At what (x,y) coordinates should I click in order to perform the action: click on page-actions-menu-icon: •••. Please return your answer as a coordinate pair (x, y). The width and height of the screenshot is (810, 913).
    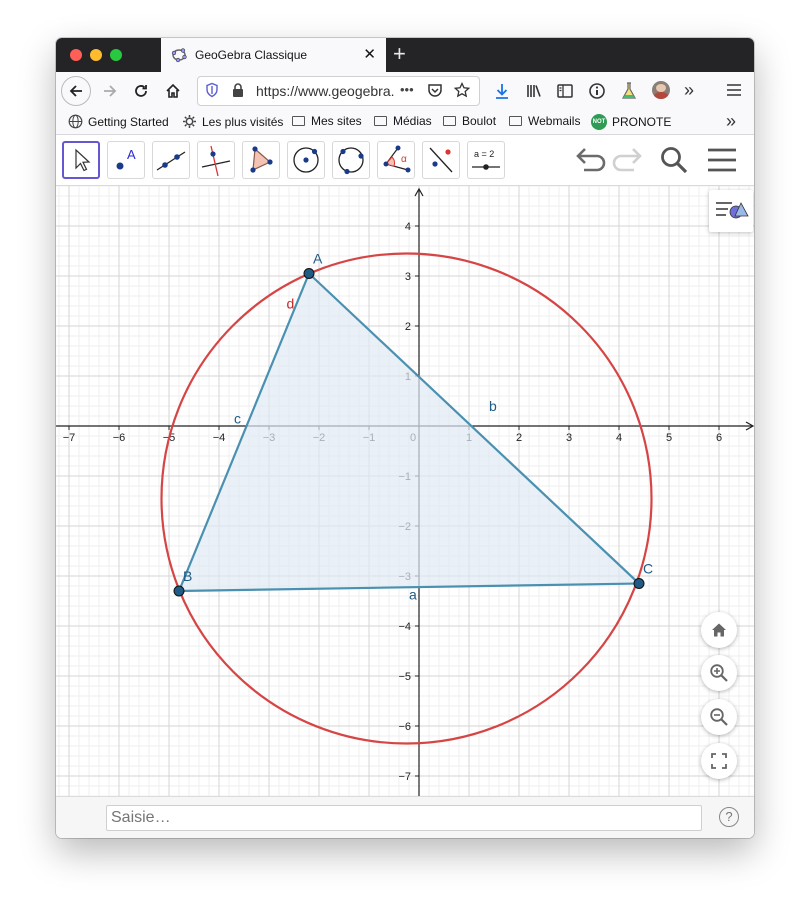
    Looking at the image, I should click on (407, 89).